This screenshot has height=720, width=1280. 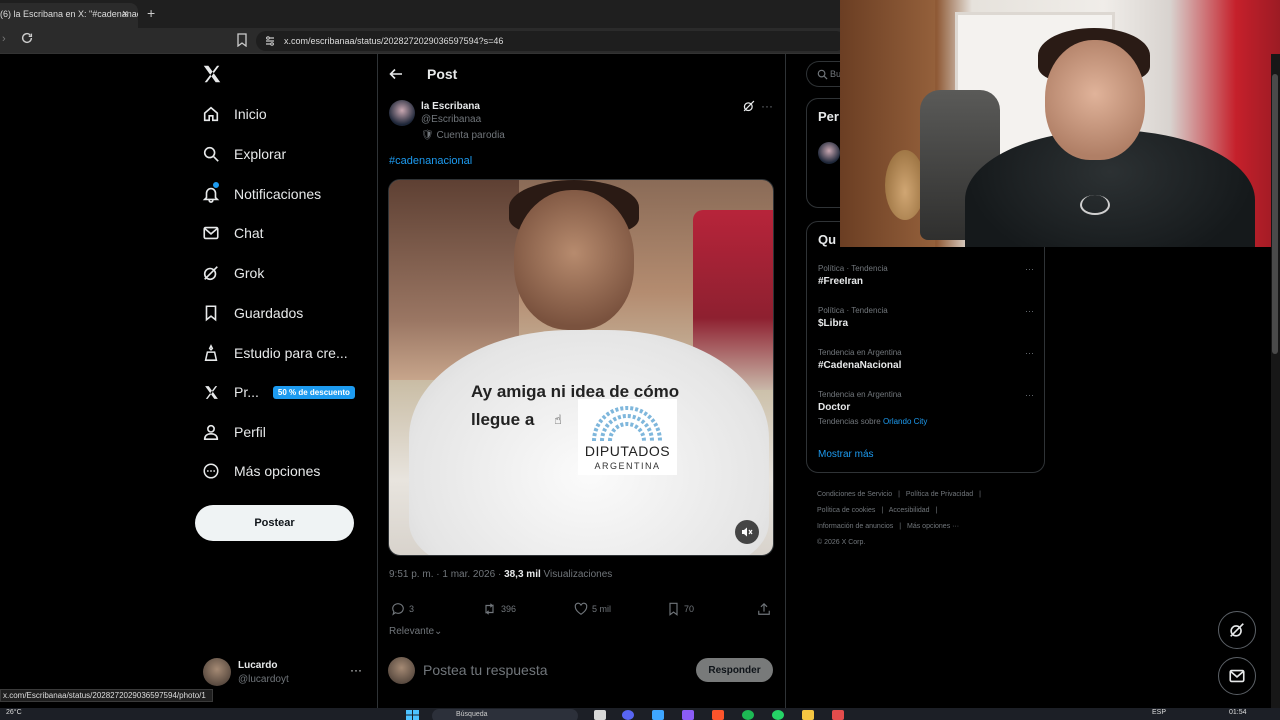 What do you see at coordinates (747, 532) in the screenshot?
I see `mute-button` at bounding box center [747, 532].